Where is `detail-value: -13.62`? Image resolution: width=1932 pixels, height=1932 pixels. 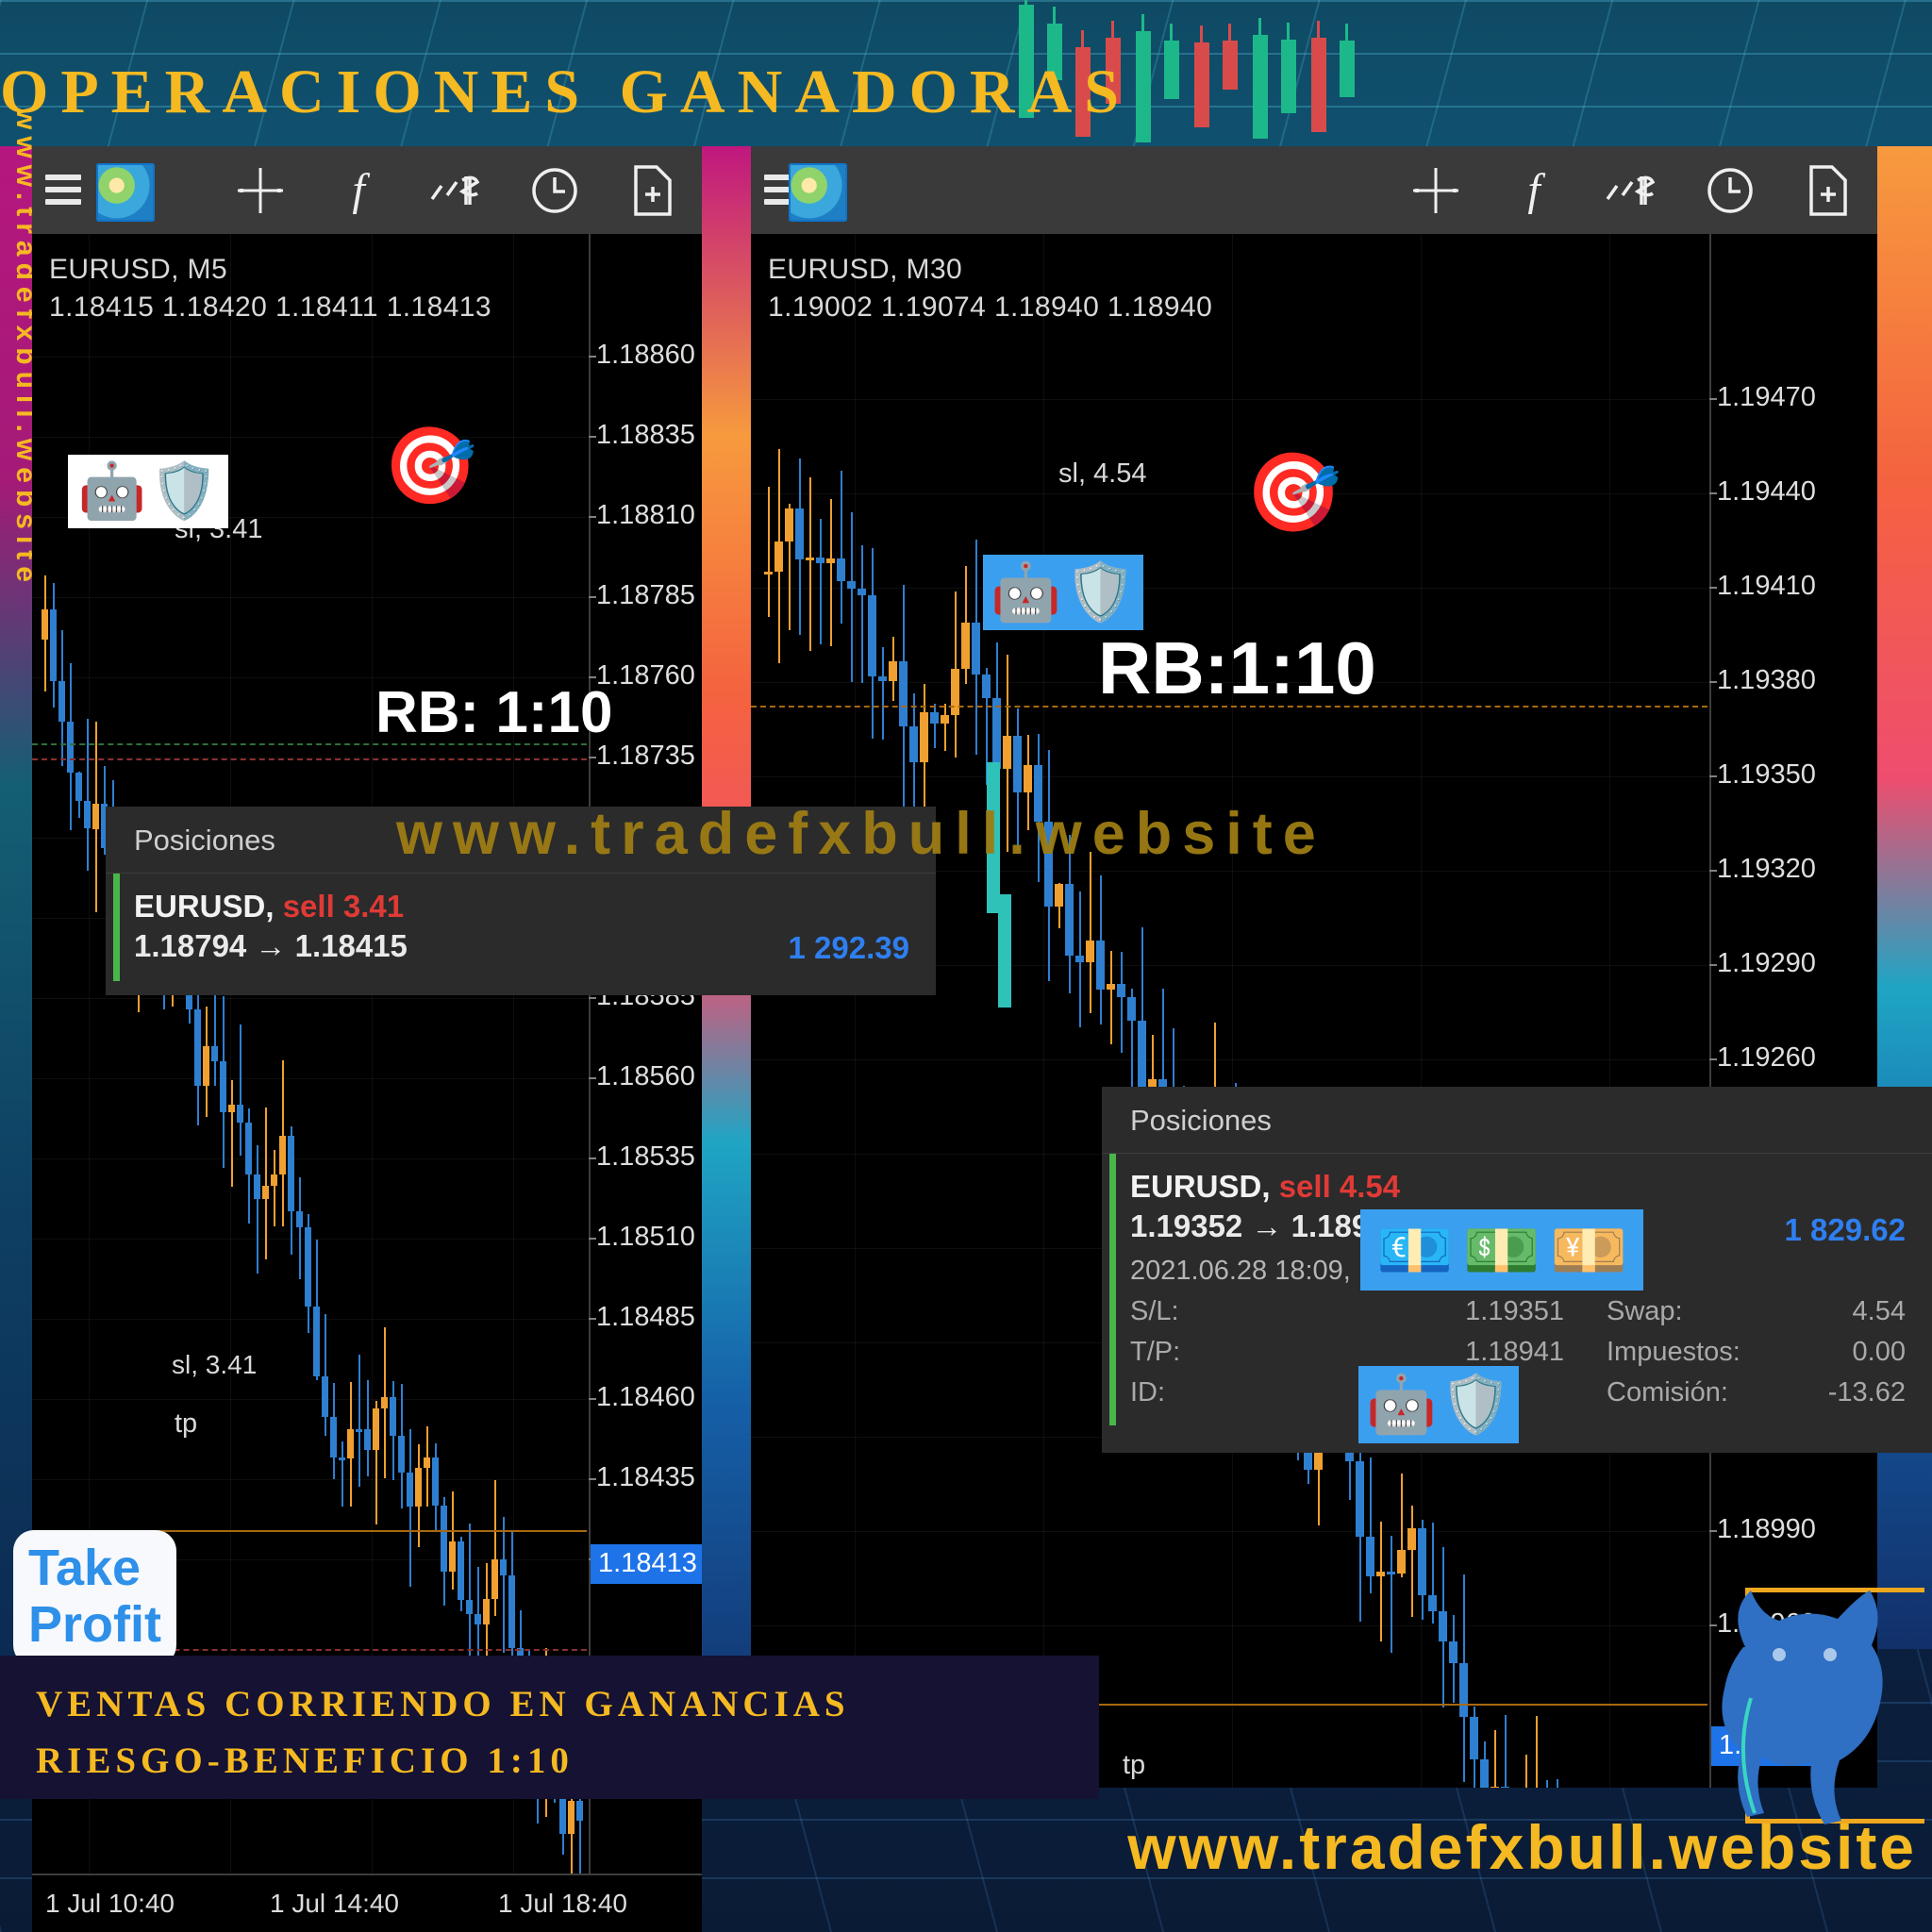 detail-value: -13.62 is located at coordinates (1866, 1392).